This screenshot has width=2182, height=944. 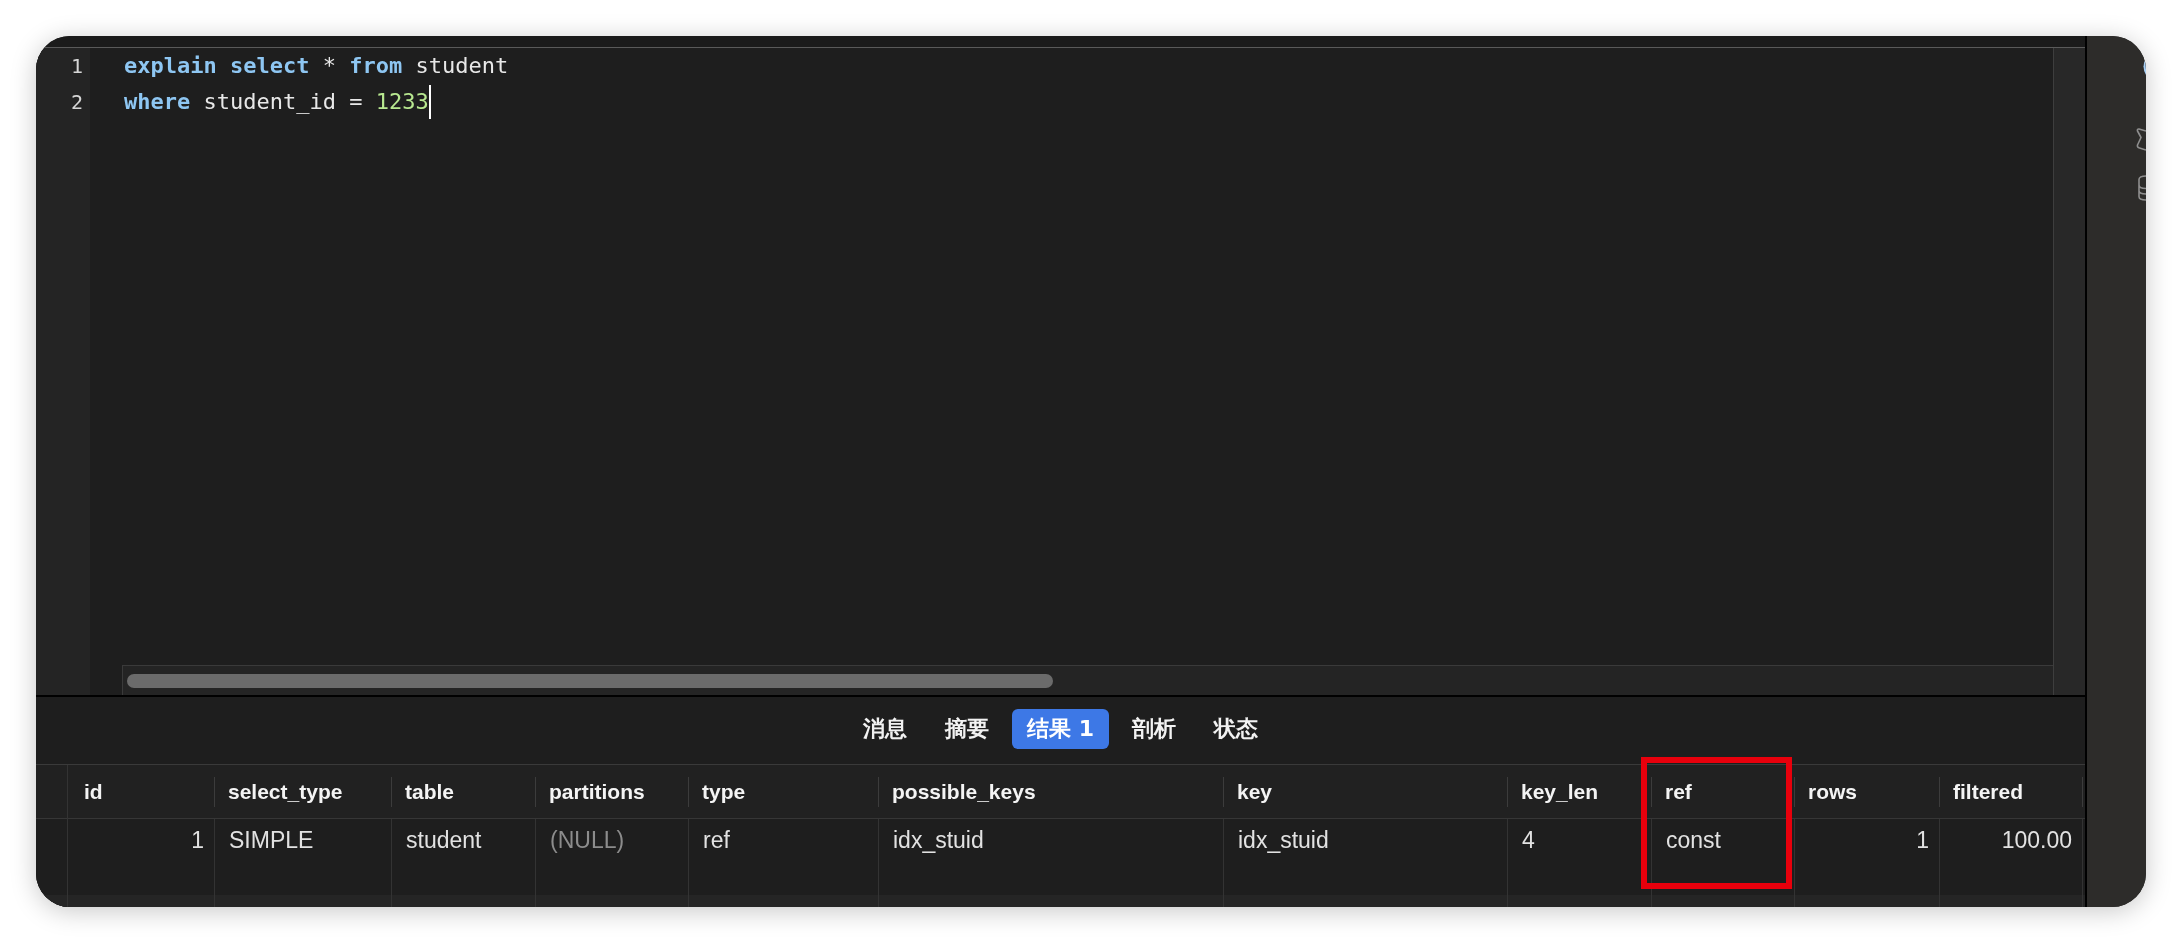 I want to click on code-line: where student_id = 1233, so click(x=276, y=102).